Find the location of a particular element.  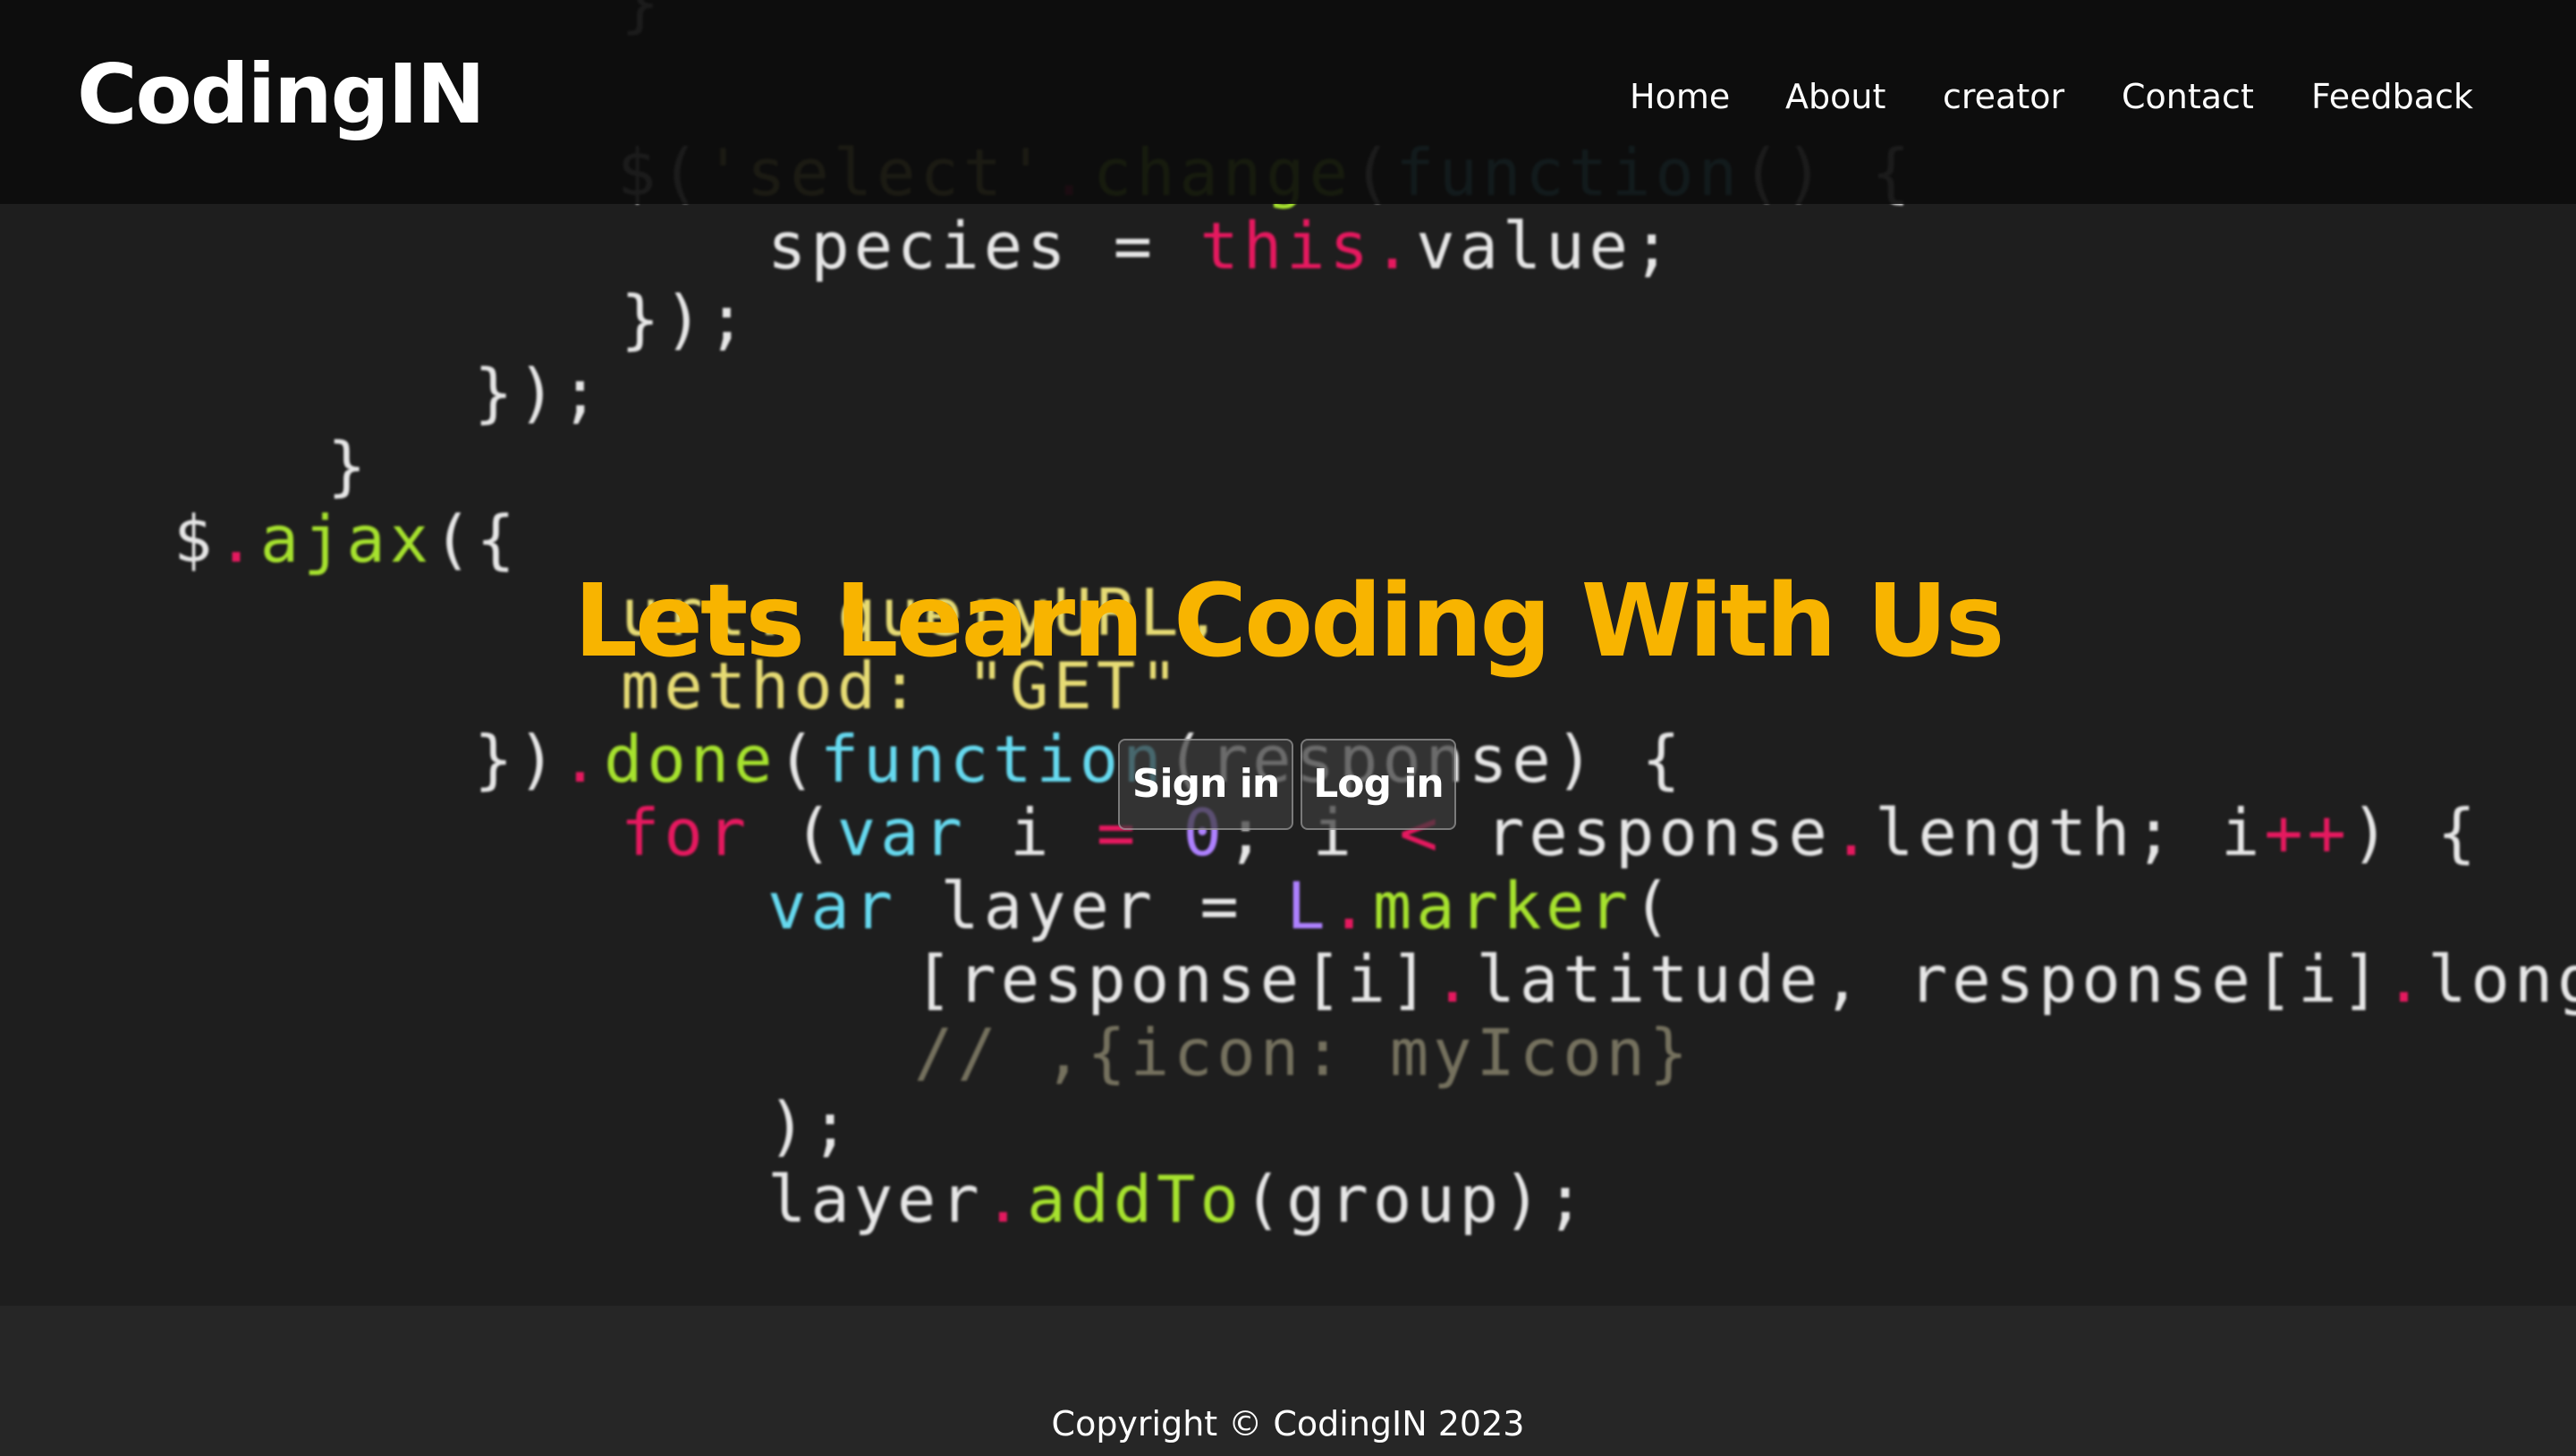

code-line: // ,{icon: myIcon} is located at coordinates (1303, 1052).